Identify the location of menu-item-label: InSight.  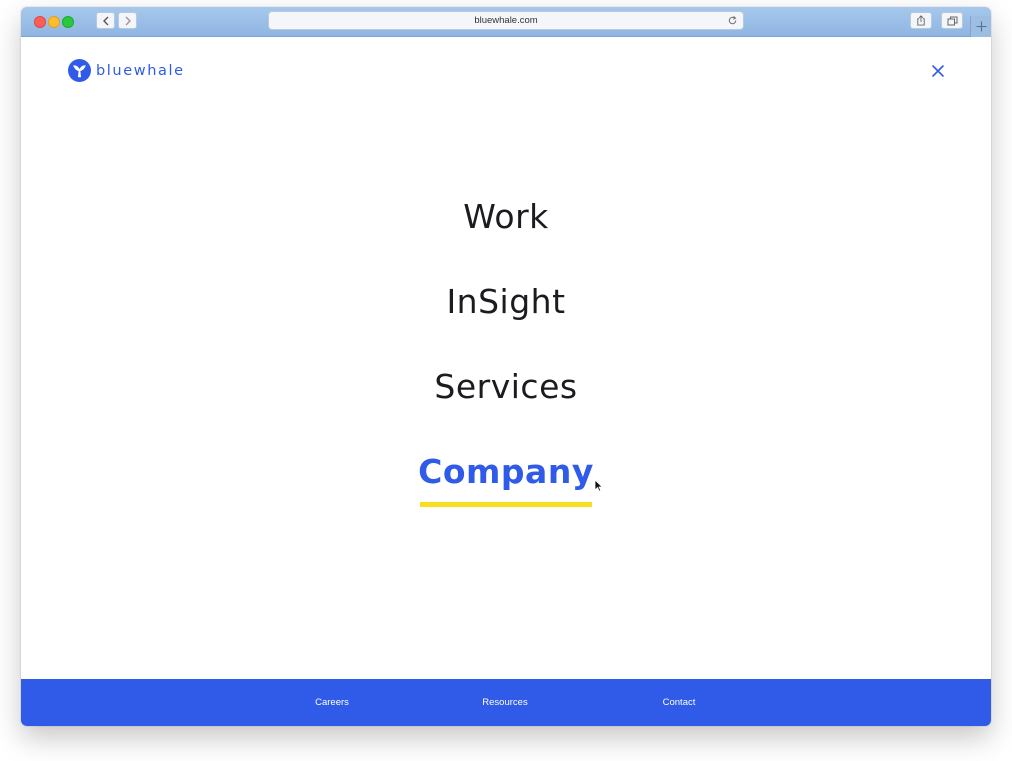
(506, 301).